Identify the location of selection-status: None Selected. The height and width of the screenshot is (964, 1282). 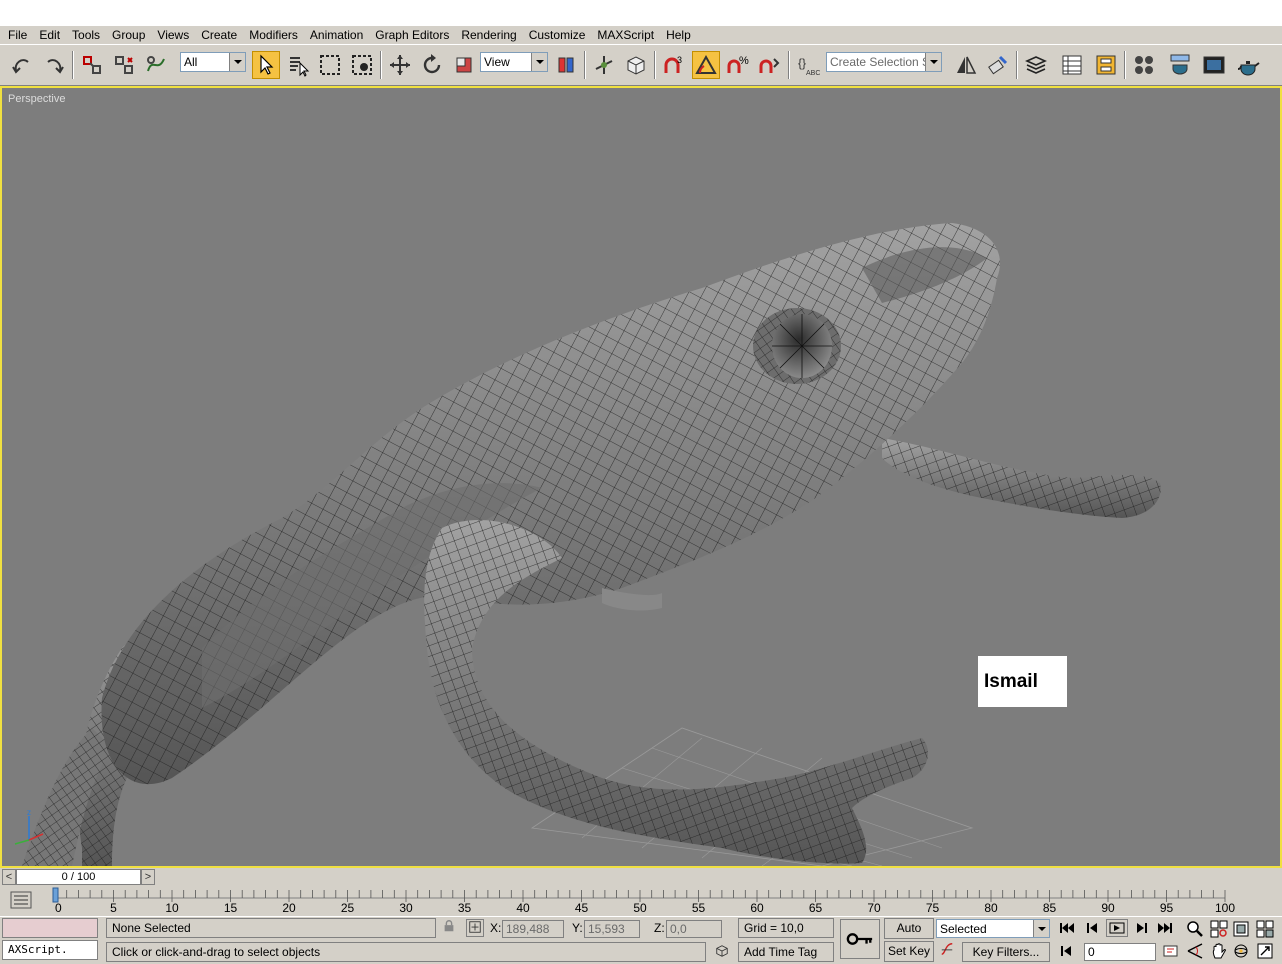
(271, 928).